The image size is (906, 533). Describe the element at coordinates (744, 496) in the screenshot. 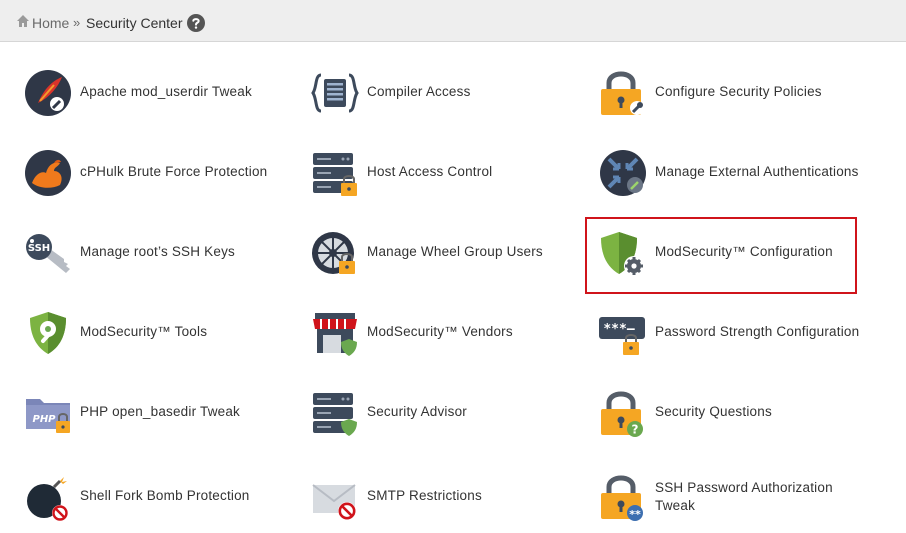

I see `tool-label: SSH Password Authorization Tweak` at that location.